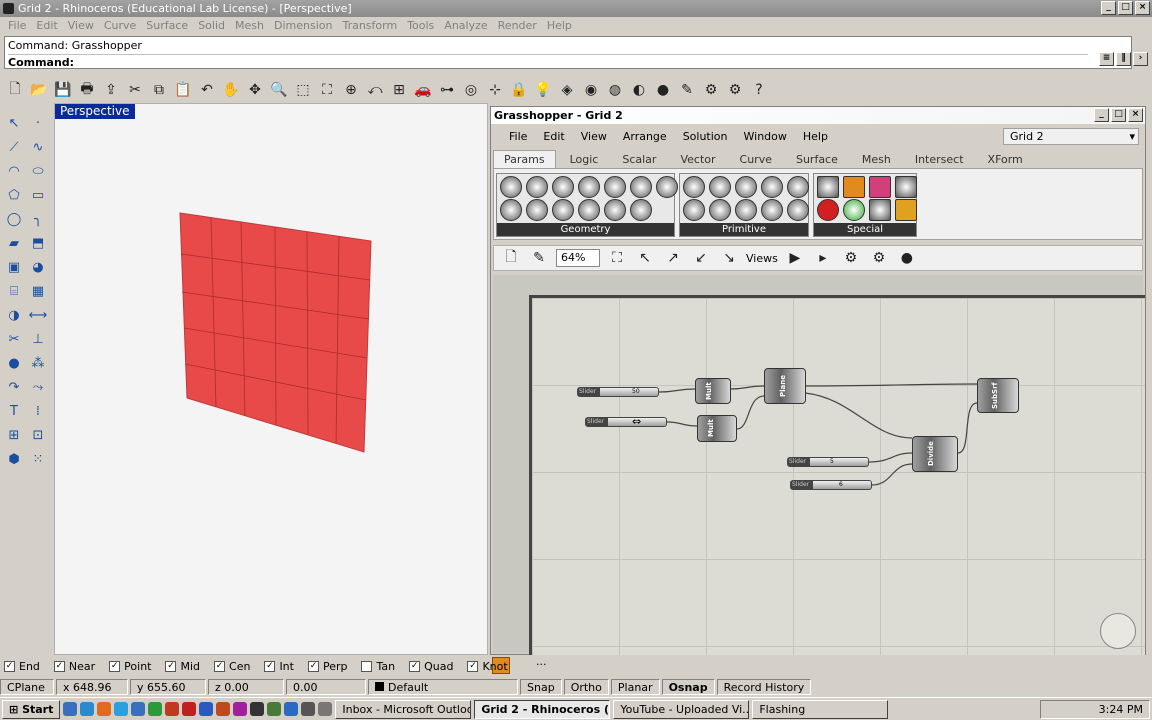 Image resolution: width=1152 pixels, height=720 pixels. I want to click on colour-swatch-icon, so click(854, 210).